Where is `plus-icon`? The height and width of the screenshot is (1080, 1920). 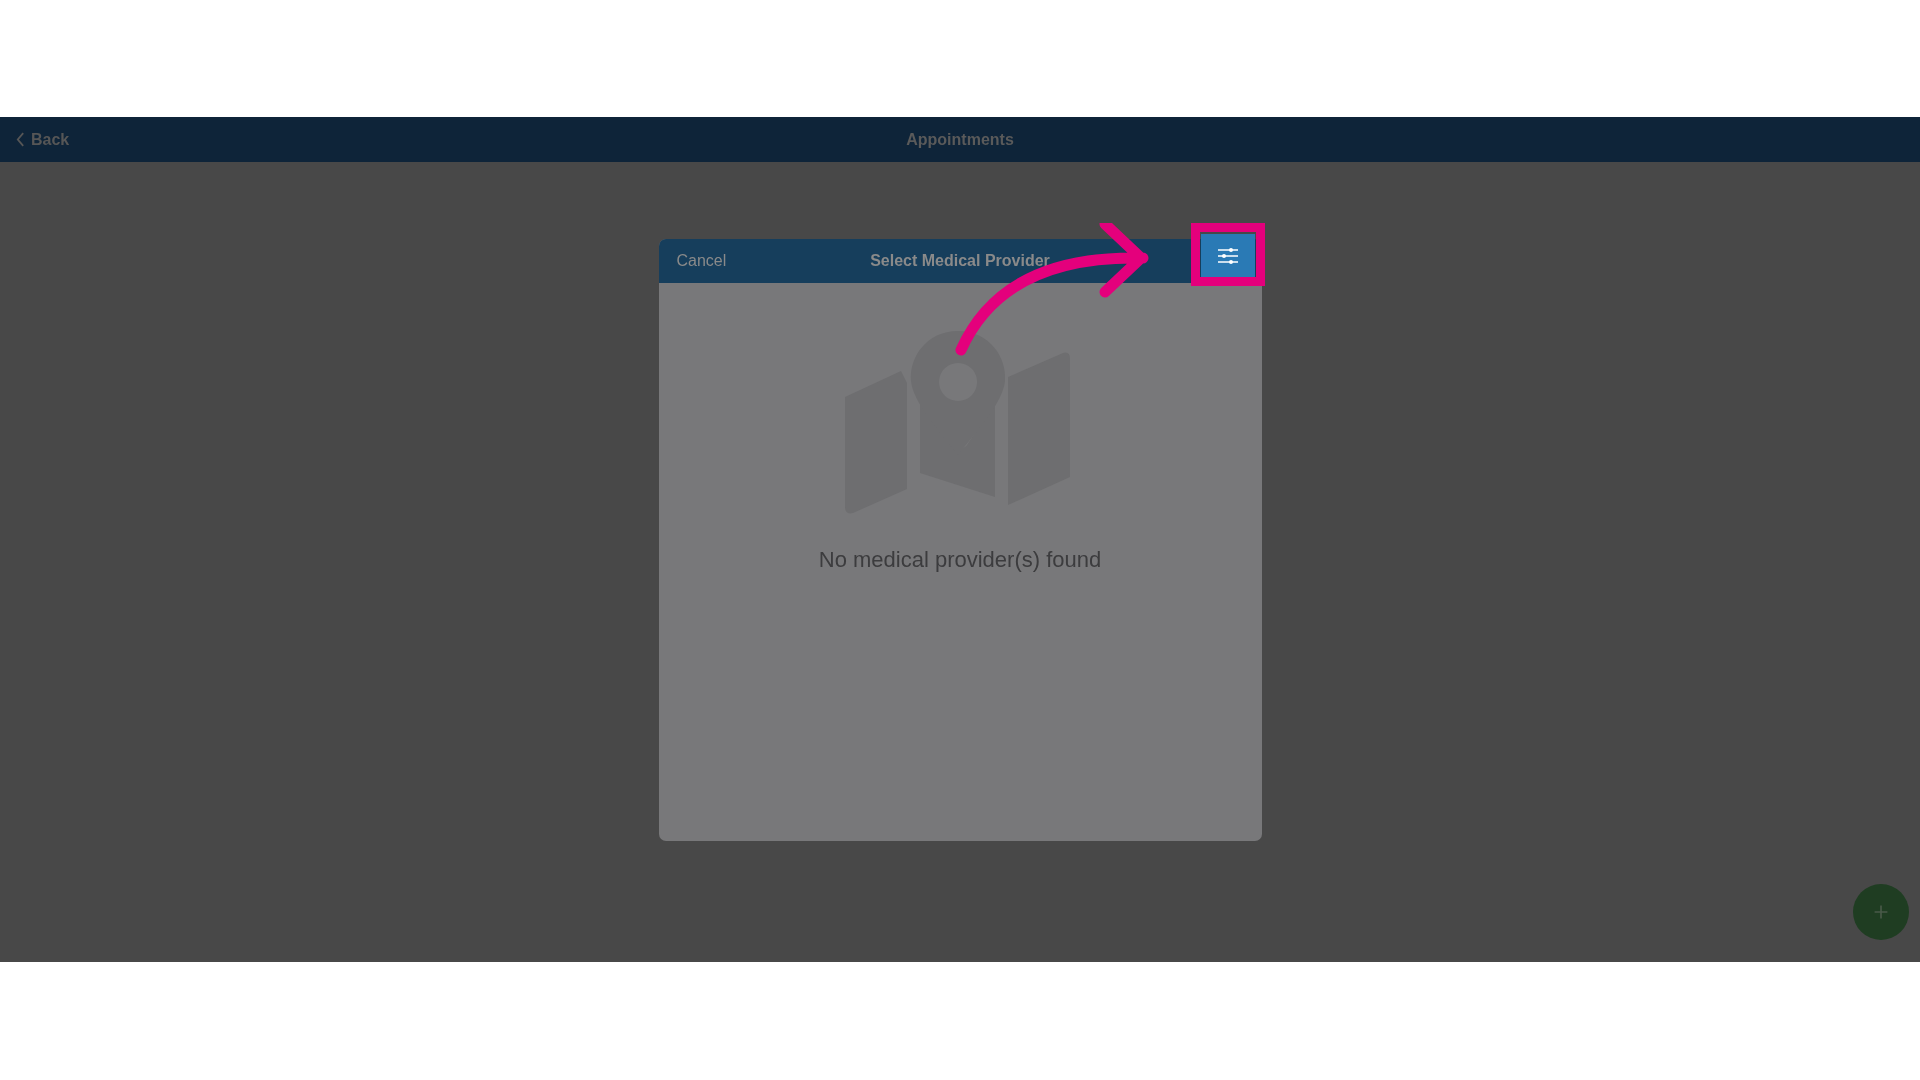
plus-icon is located at coordinates (1881, 912).